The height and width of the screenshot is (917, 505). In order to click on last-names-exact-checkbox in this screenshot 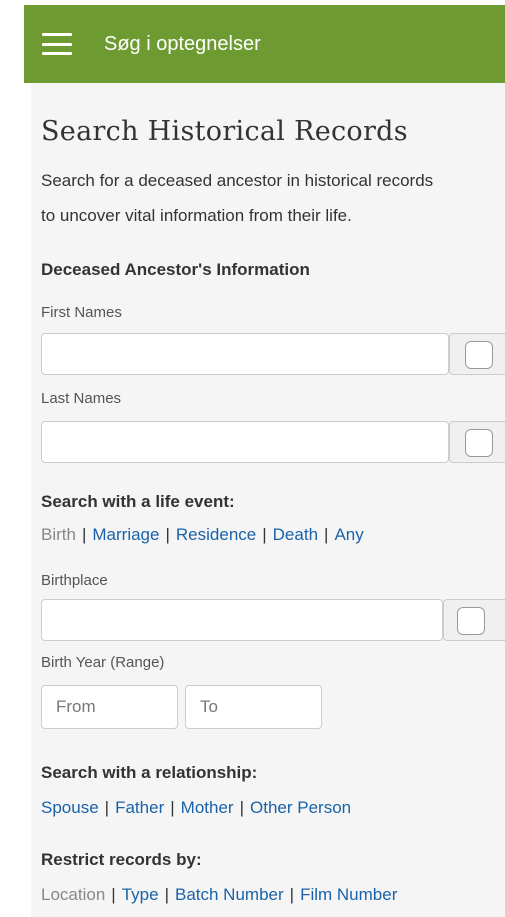, I will do `click(479, 443)`.